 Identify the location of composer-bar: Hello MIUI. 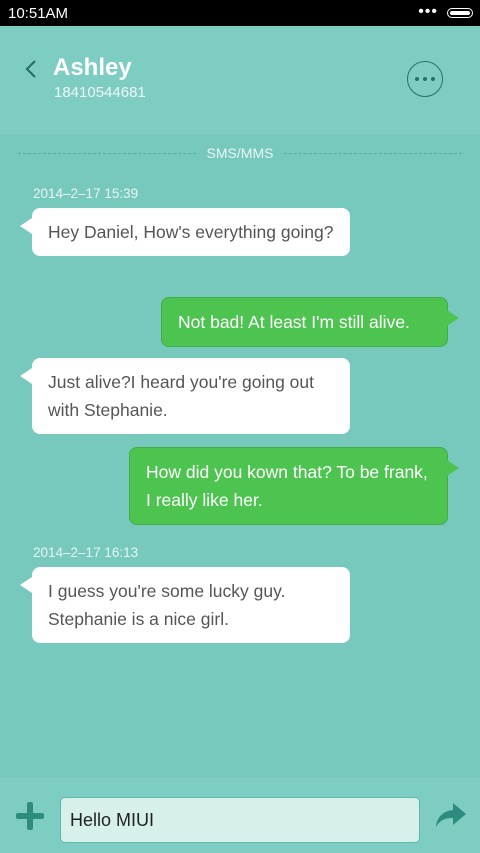
(240, 815).